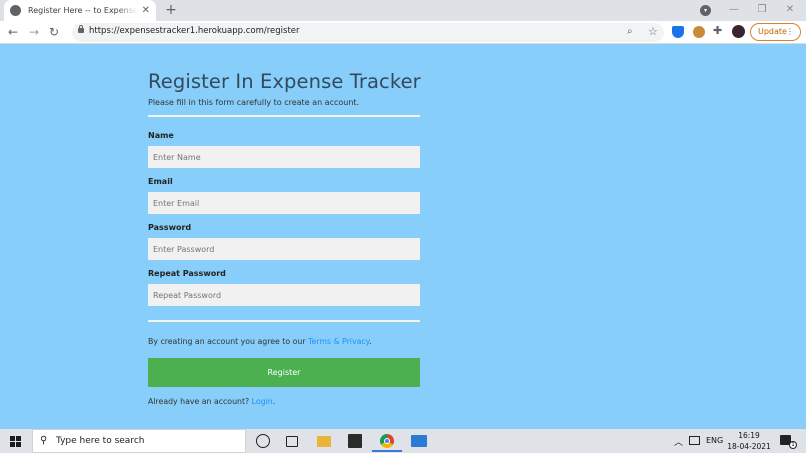  Describe the element at coordinates (387, 451) in the screenshot. I see `active-app-indicator` at that location.